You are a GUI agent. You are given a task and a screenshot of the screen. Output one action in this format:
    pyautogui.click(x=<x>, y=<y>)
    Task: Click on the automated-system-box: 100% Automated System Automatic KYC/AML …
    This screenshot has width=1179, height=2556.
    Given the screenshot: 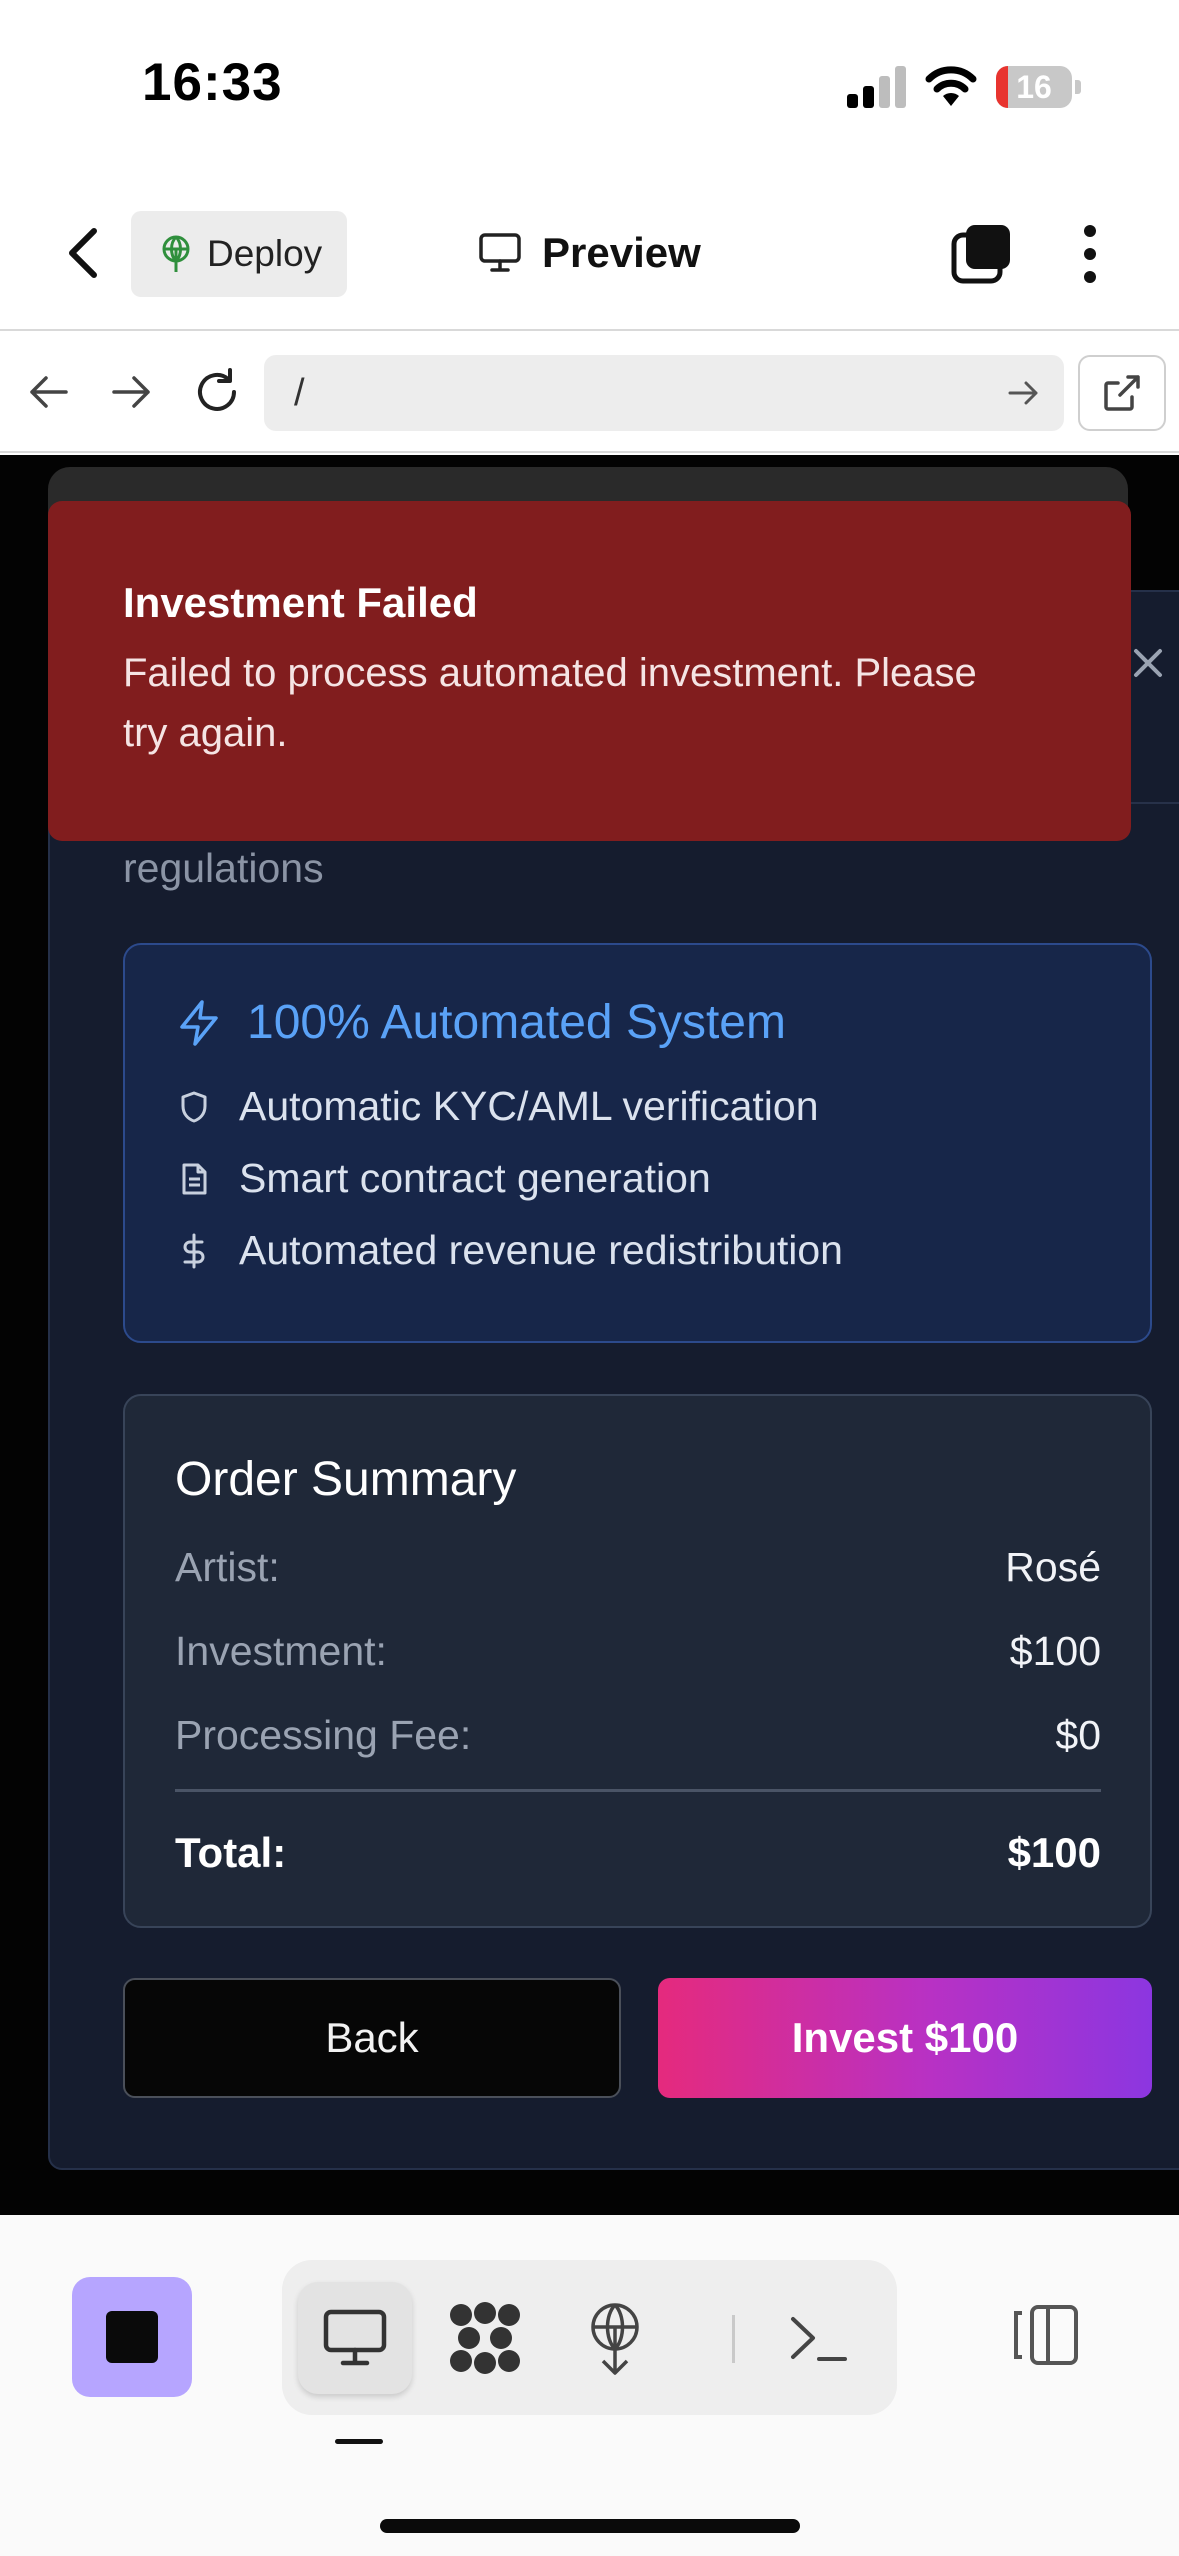 What is the action you would take?
    pyautogui.click(x=637, y=1143)
    